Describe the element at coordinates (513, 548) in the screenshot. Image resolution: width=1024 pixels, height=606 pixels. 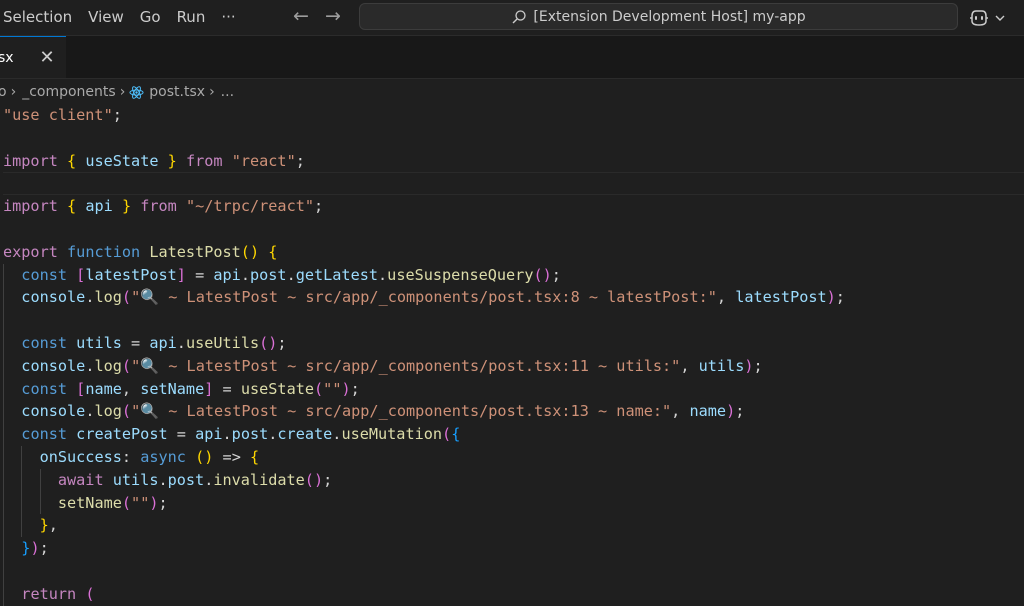
I see `code-line: });` at that location.